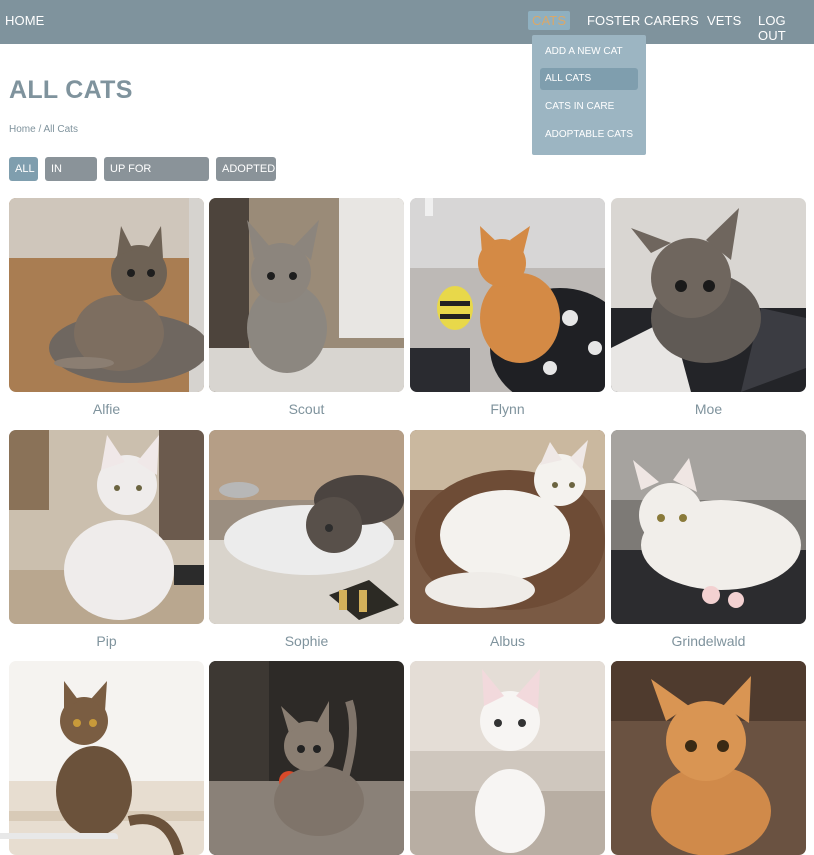 The width and height of the screenshot is (814, 855). Describe the element at coordinates (156, 178) in the screenshot. I see `filter-up-for-adoption-button: UP FOR ADOPTION` at that location.